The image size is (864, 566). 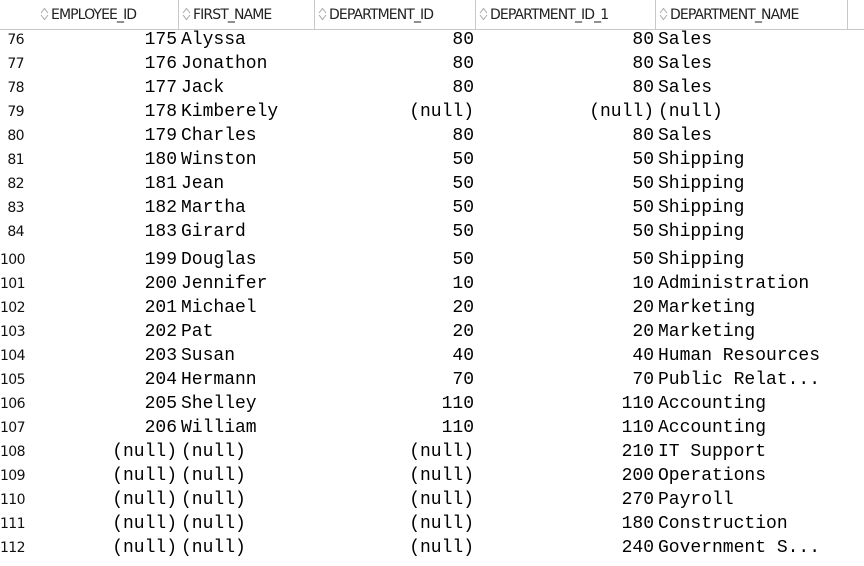 I want to click on cell-department-id-1: 210, so click(x=566, y=452).